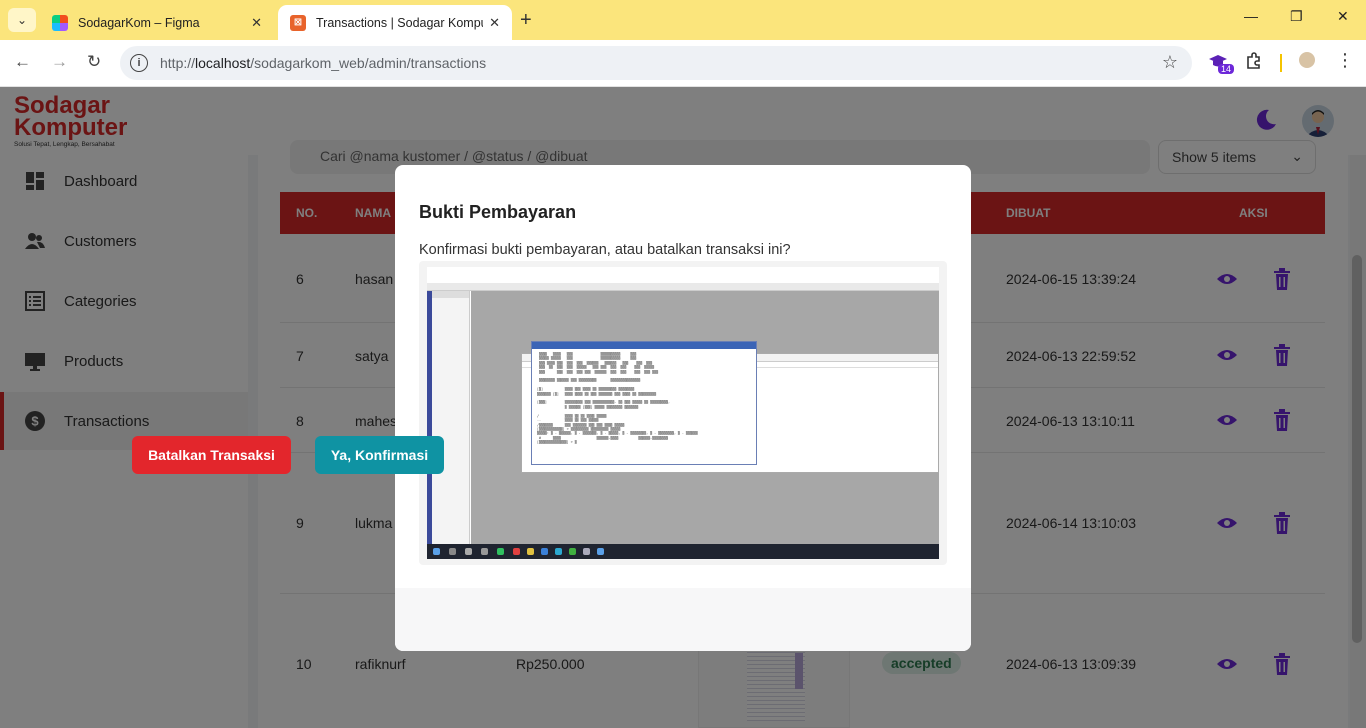  I want to click on url-scheme: http://, so click(178, 63).